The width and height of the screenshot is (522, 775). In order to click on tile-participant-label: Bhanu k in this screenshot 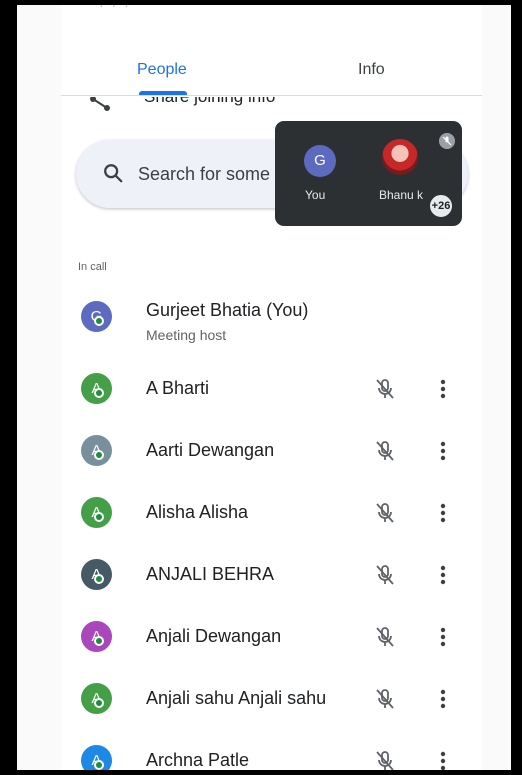, I will do `click(401, 195)`.